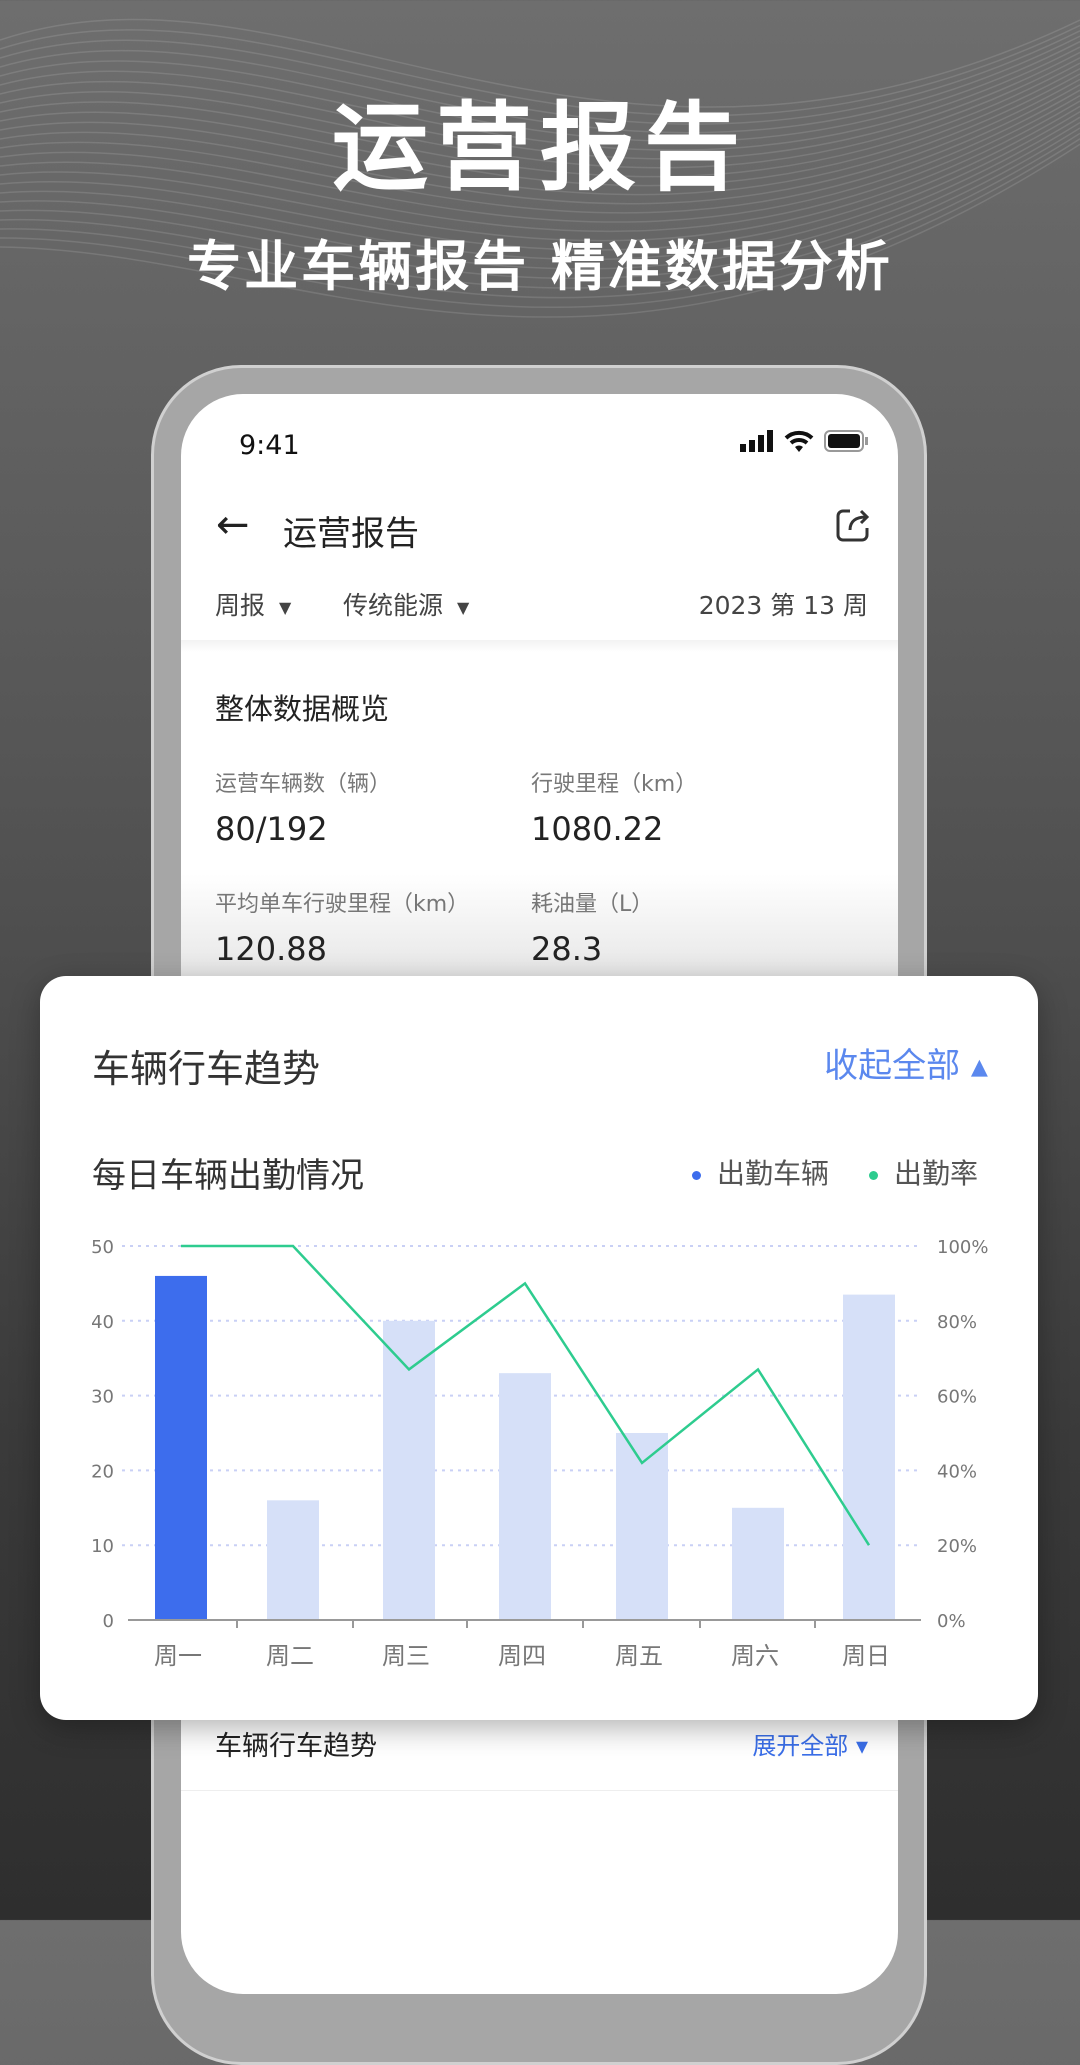  What do you see at coordinates (269, 445) in the screenshot?
I see `status-time: 9:41` at bounding box center [269, 445].